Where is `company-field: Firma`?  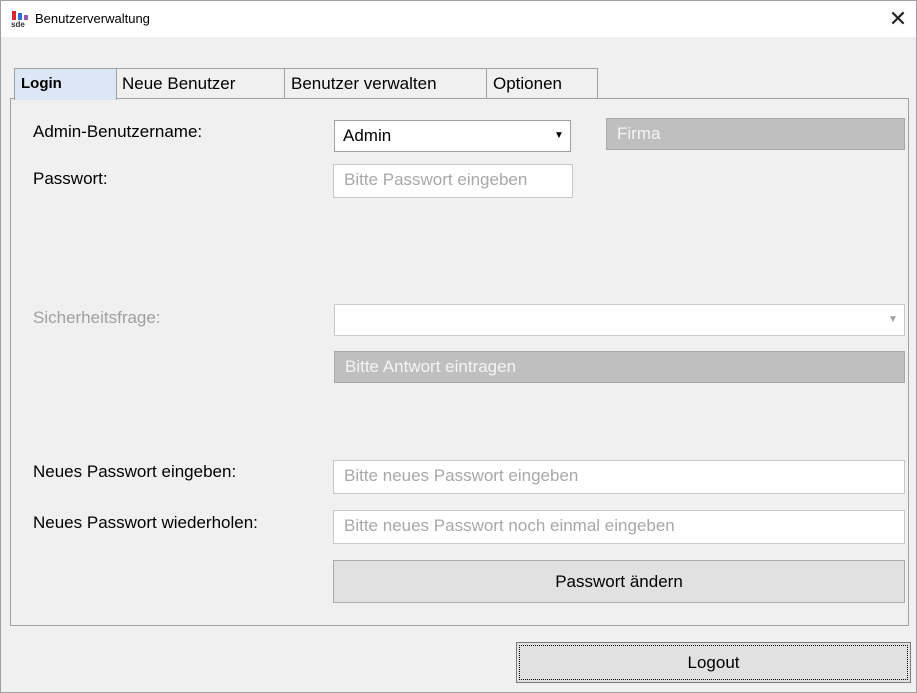 company-field: Firma is located at coordinates (755, 134).